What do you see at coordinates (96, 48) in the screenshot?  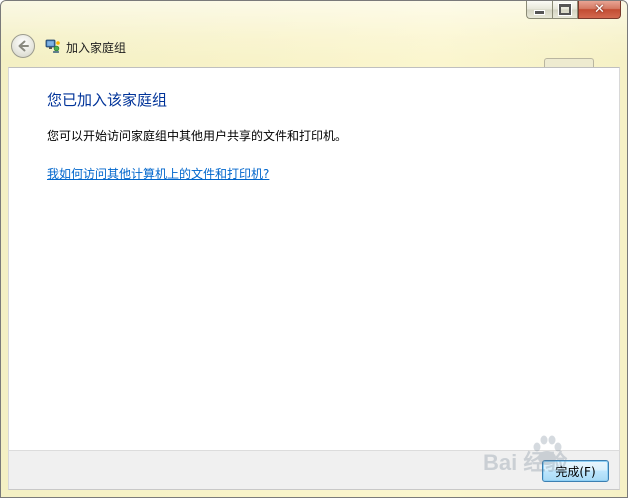 I see `window-title: 加入家庭组` at bounding box center [96, 48].